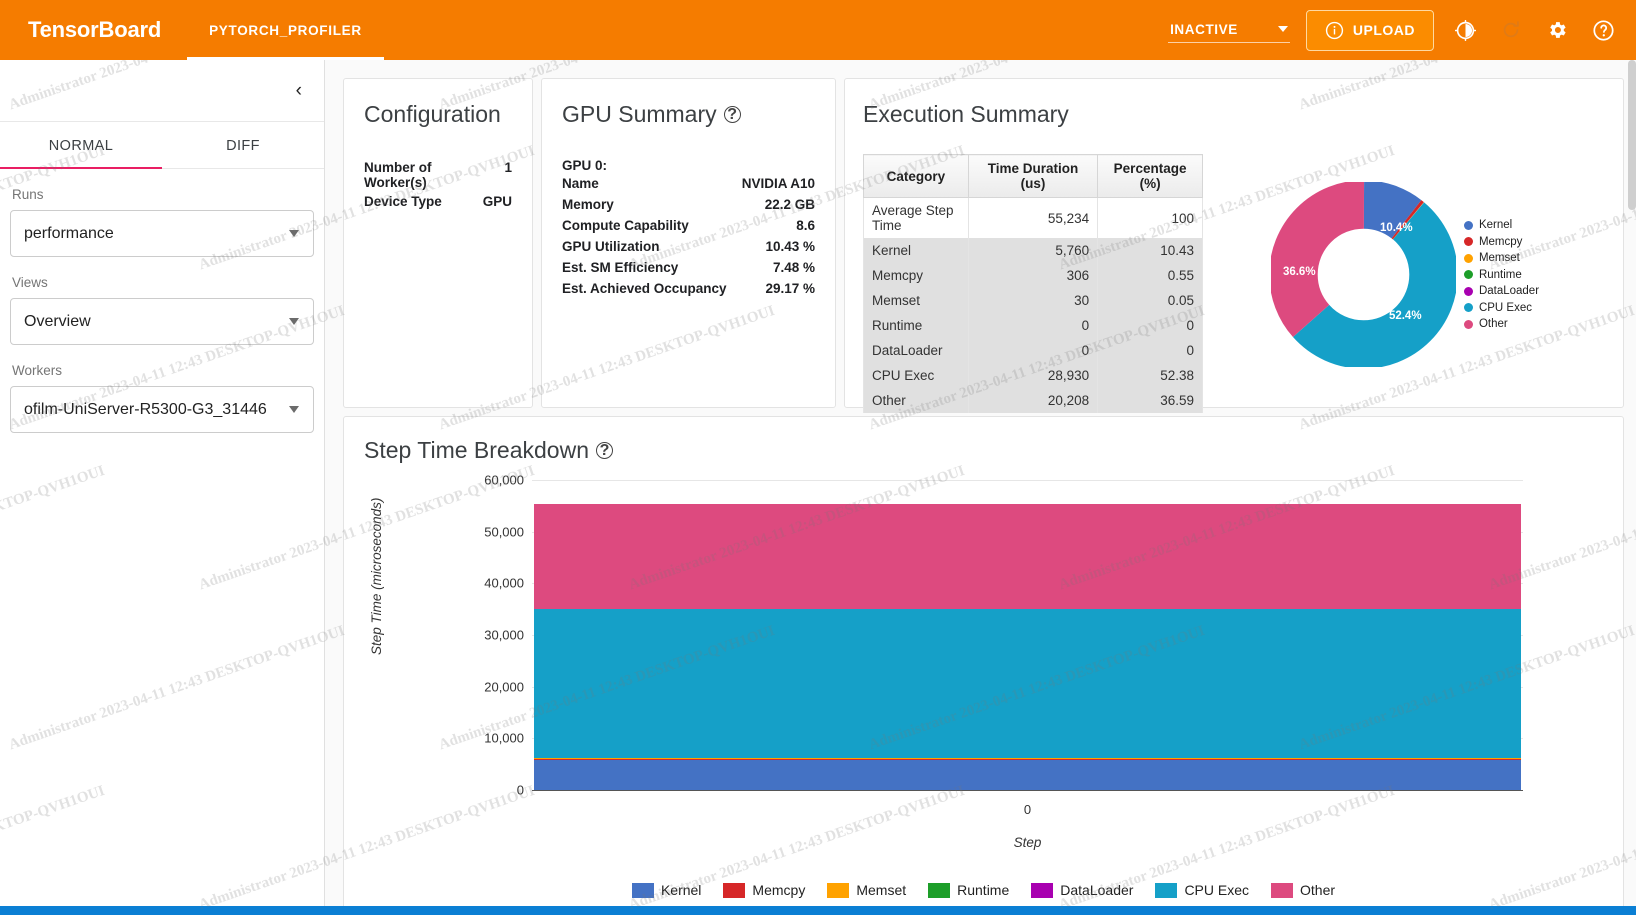 The width and height of the screenshot is (1636, 915). What do you see at coordinates (1150, 275) in the screenshot?
I see `cell-percentage: 0.55` at bounding box center [1150, 275].